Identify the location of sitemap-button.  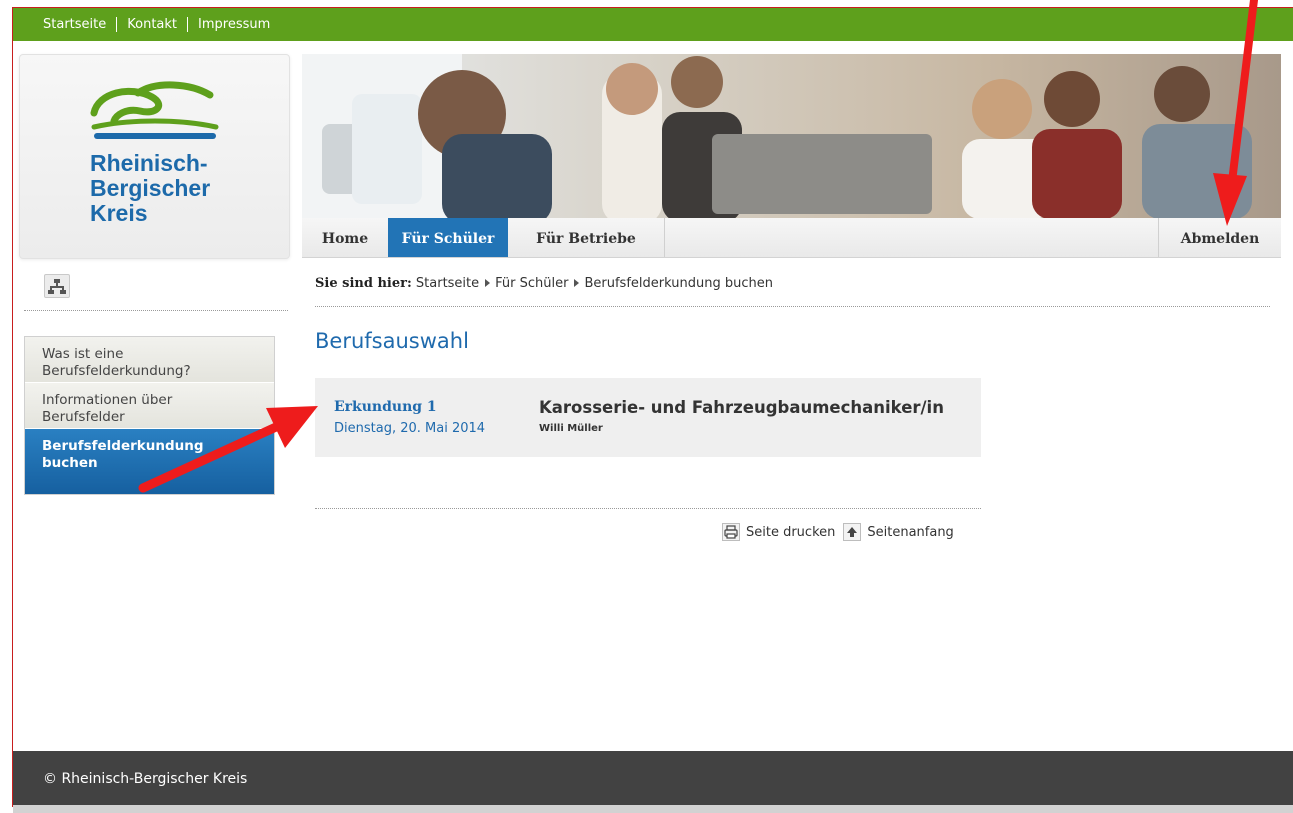
(57, 286).